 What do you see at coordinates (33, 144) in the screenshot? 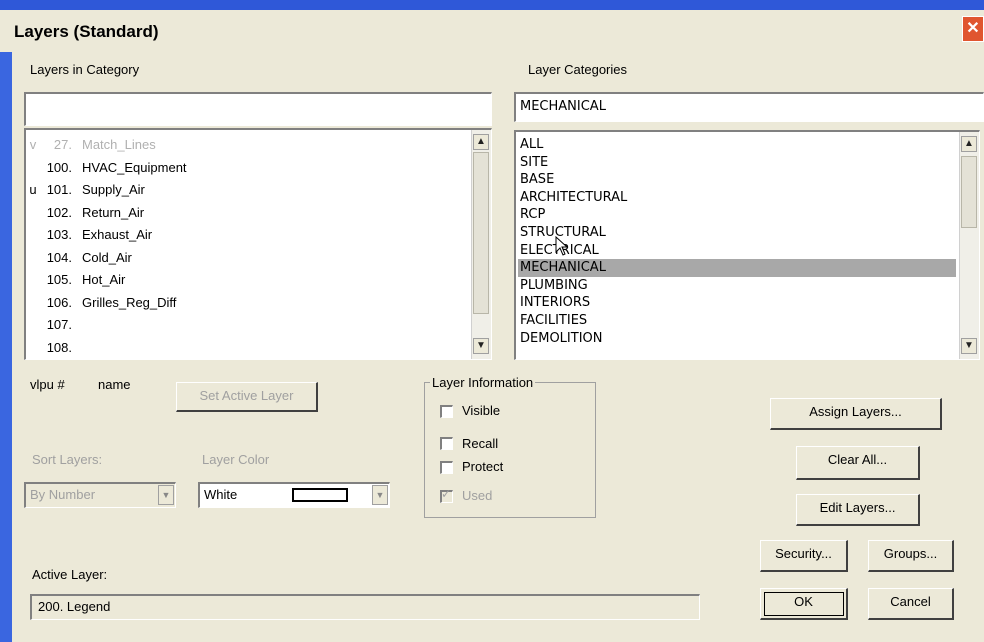
I see `layer-flag: v` at bounding box center [33, 144].